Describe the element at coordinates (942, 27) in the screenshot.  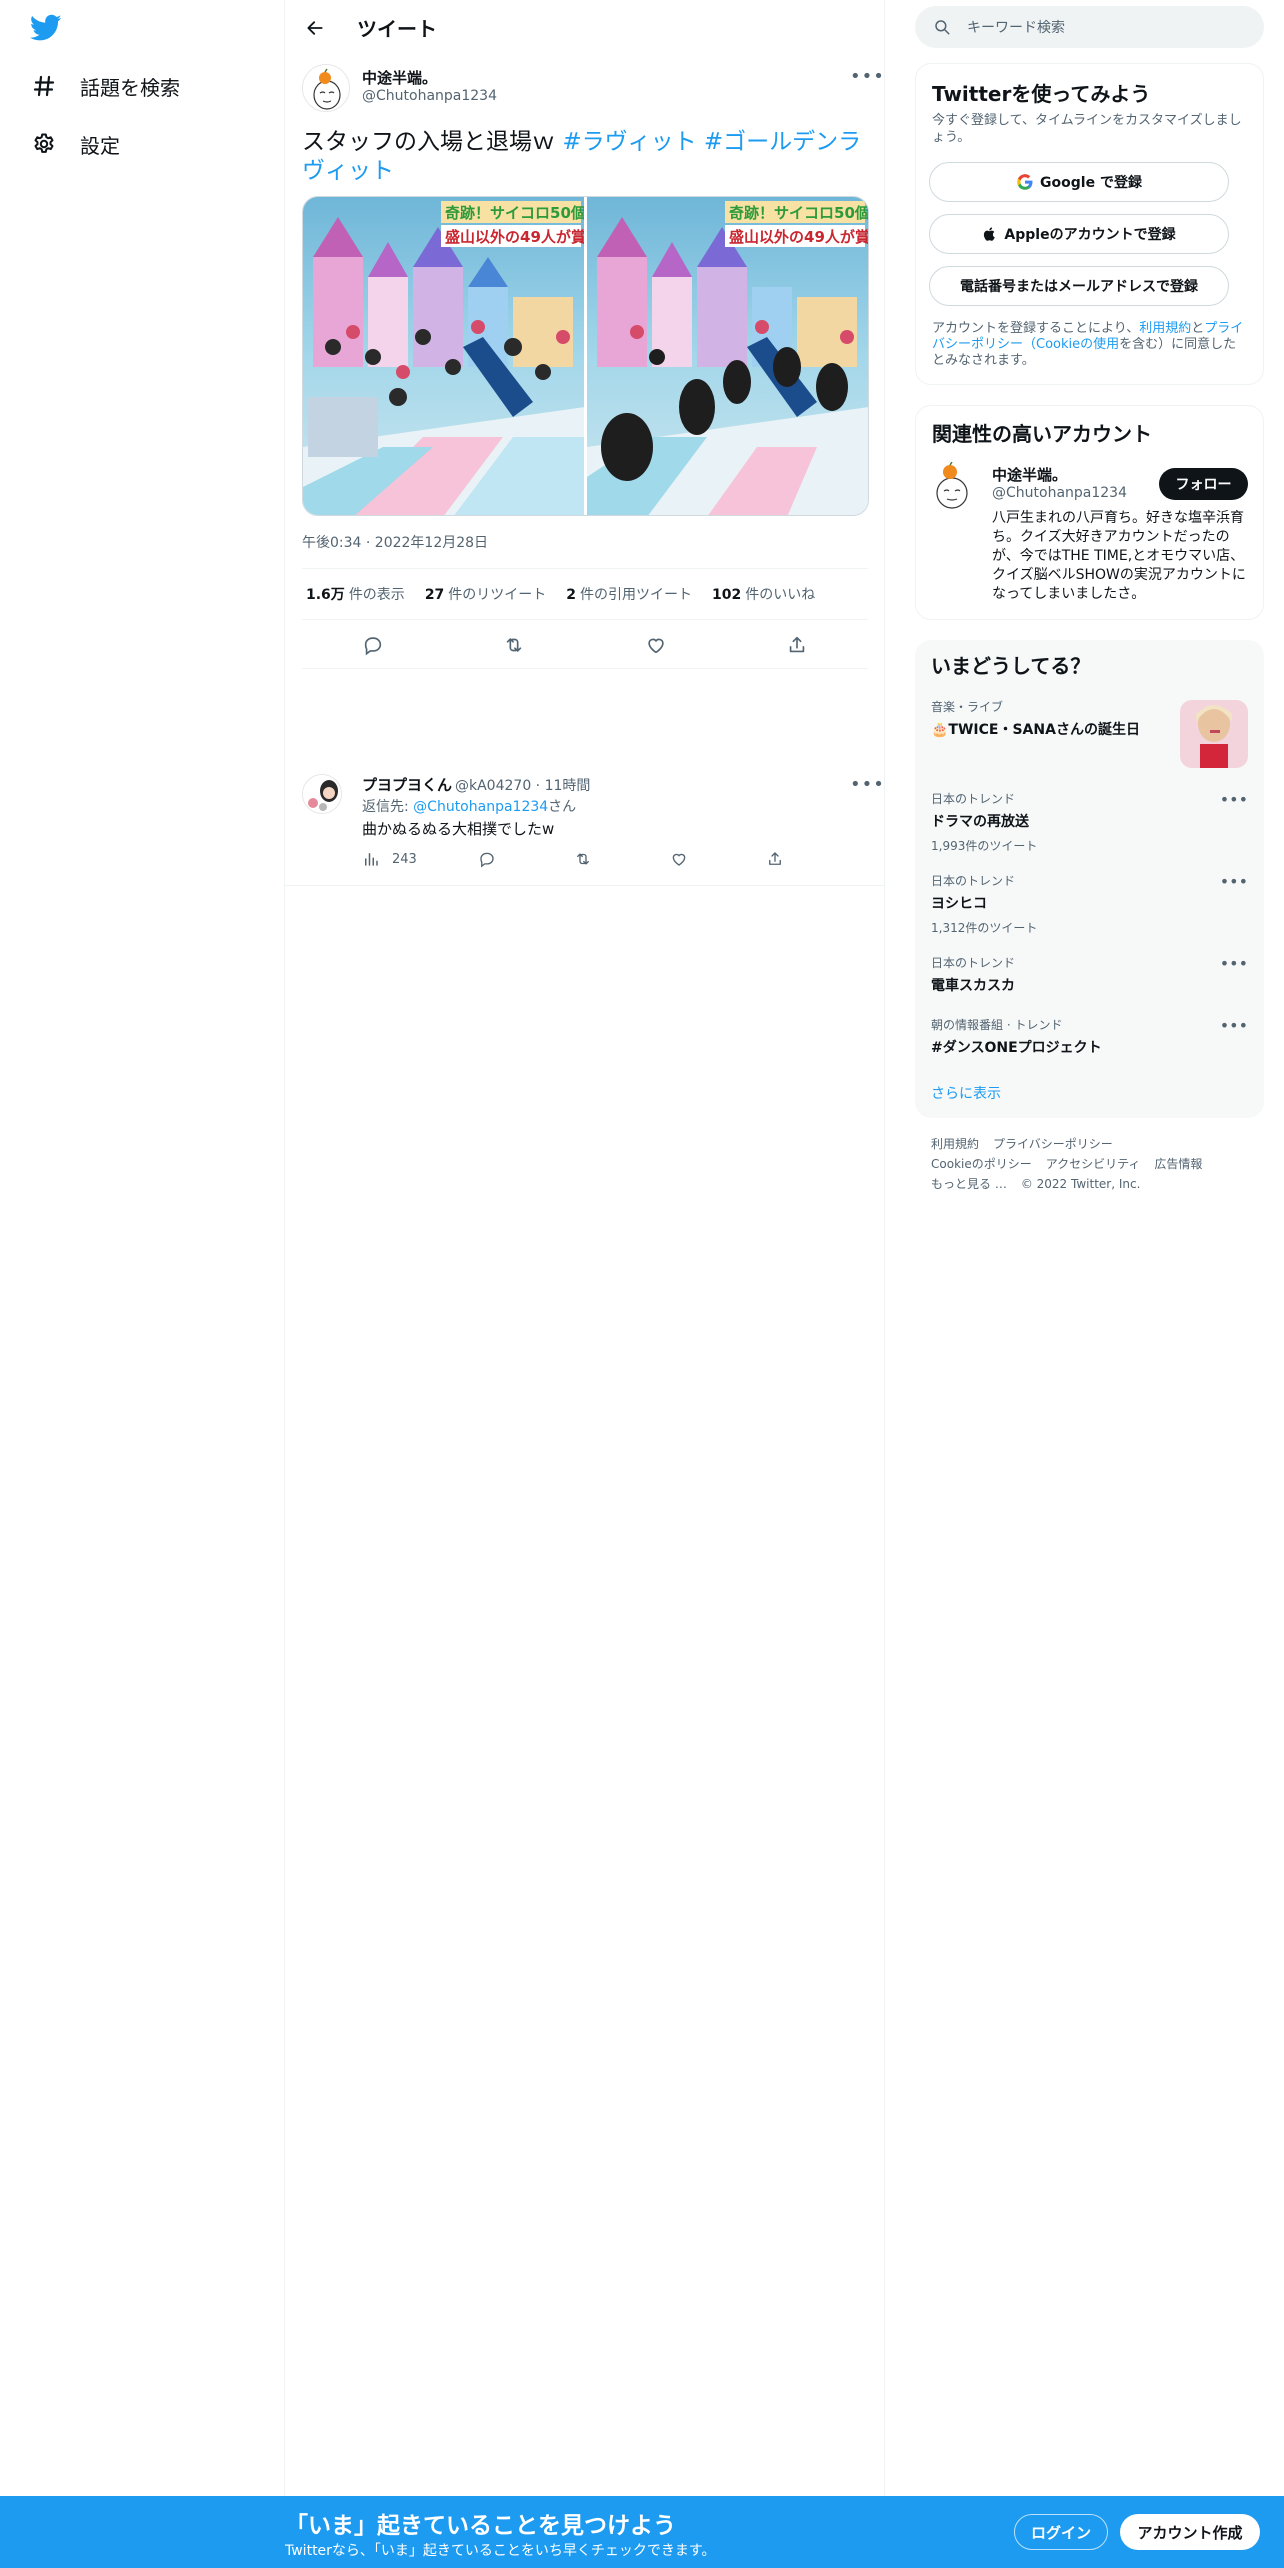
I see `search-icon` at that location.